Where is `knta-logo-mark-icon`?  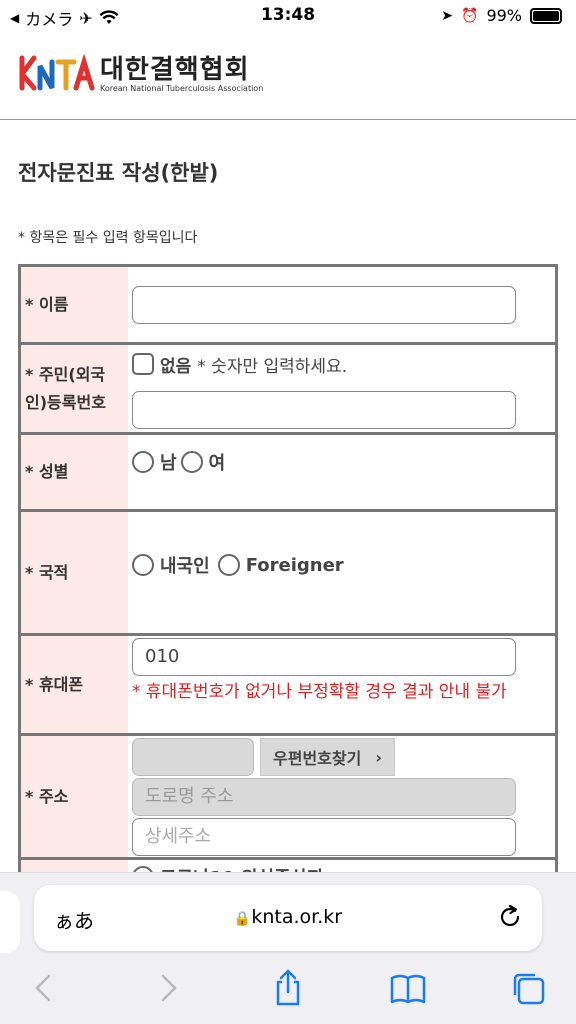
knta-logo-mark-icon is located at coordinates (57, 72).